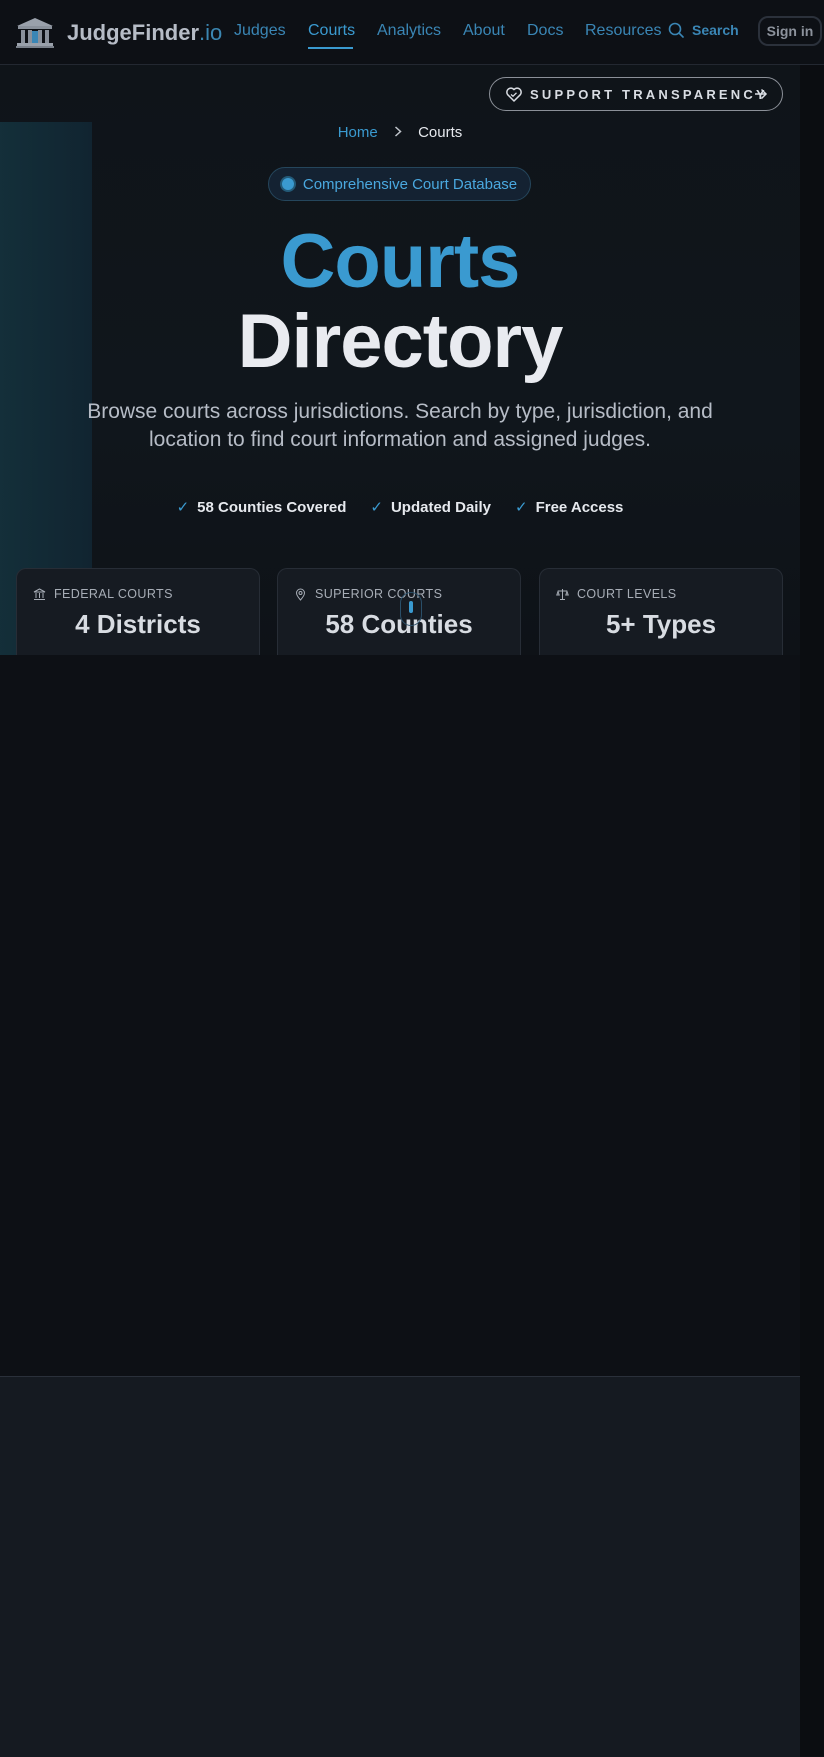 The image size is (824, 1757). What do you see at coordinates (330, 48) in the screenshot?
I see `active-nav-indicator` at bounding box center [330, 48].